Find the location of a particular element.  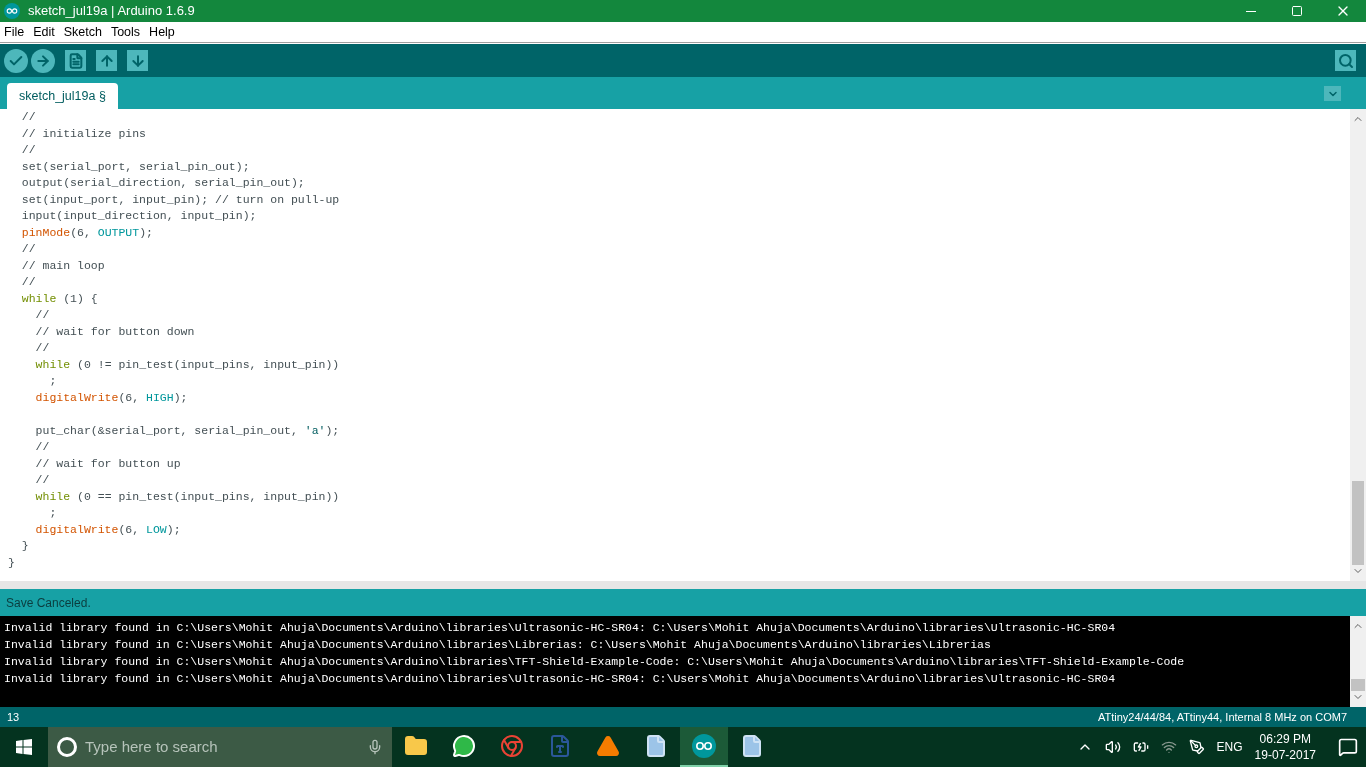

code-line: while (1) { is located at coordinates (59, 298).